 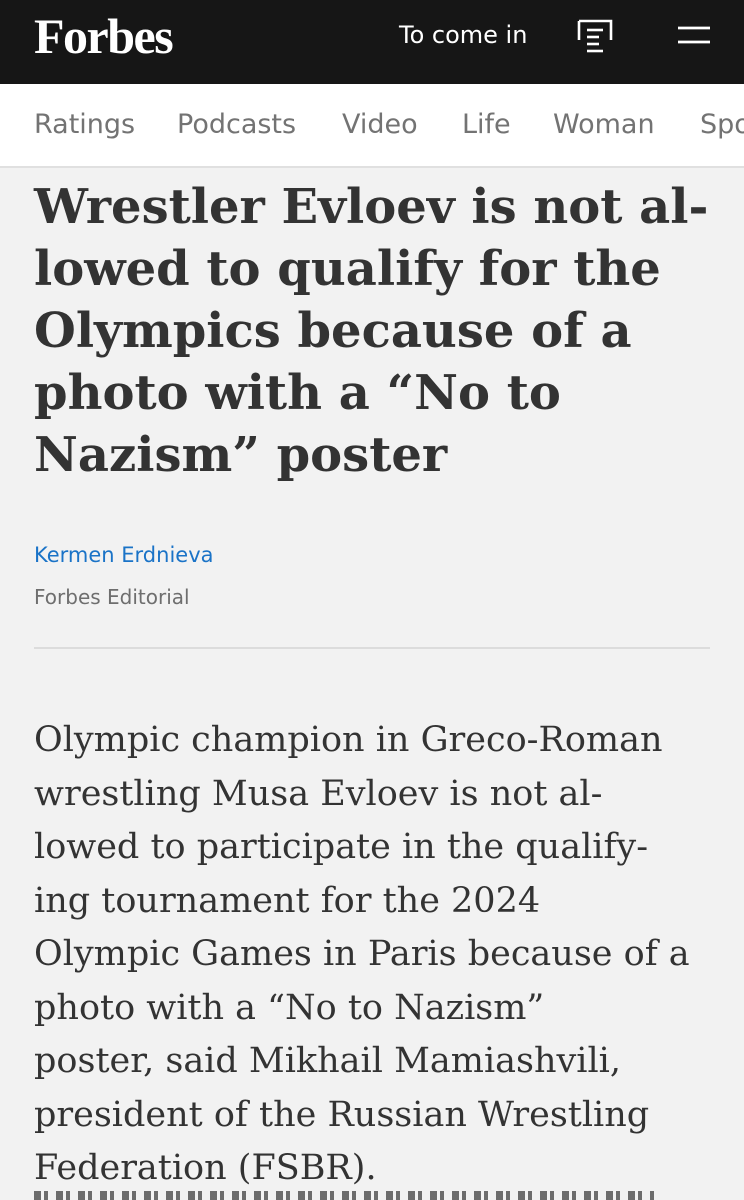 I want to click on section-nav: Ratings Podcasts Video Life Woman Sports, so click(x=372, y=126).